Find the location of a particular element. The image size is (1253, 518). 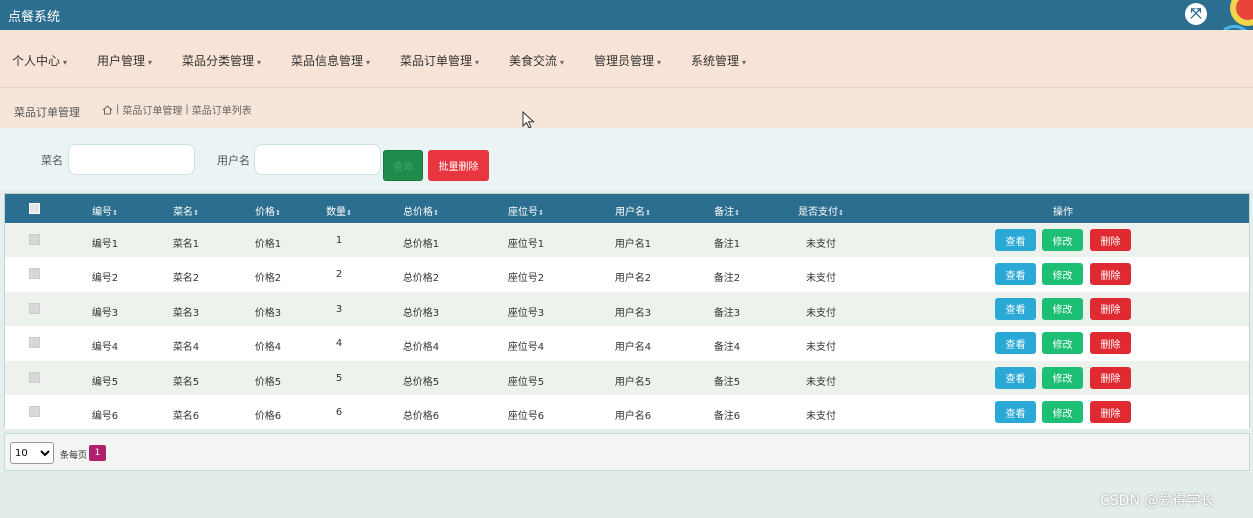

cell-note: 备注2 is located at coordinates (727, 279).